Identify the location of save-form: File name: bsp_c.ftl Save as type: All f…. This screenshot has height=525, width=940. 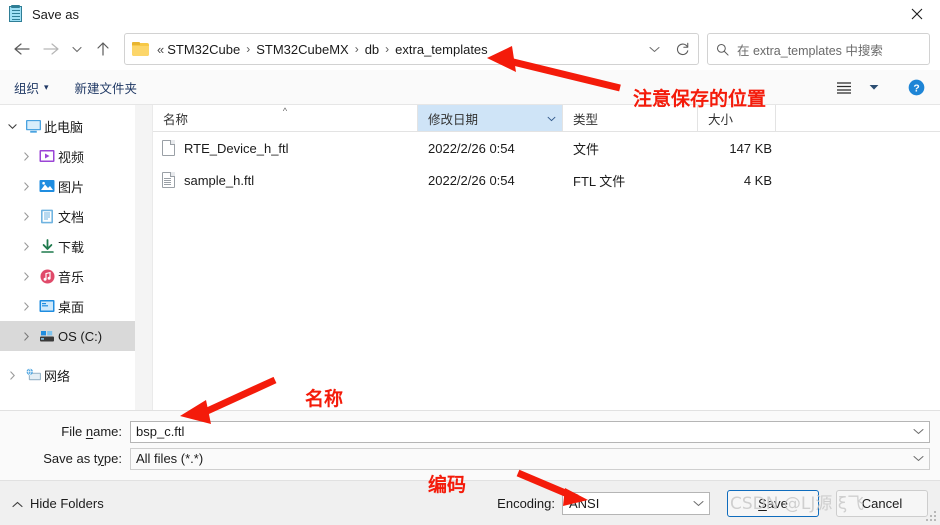
(470, 445).